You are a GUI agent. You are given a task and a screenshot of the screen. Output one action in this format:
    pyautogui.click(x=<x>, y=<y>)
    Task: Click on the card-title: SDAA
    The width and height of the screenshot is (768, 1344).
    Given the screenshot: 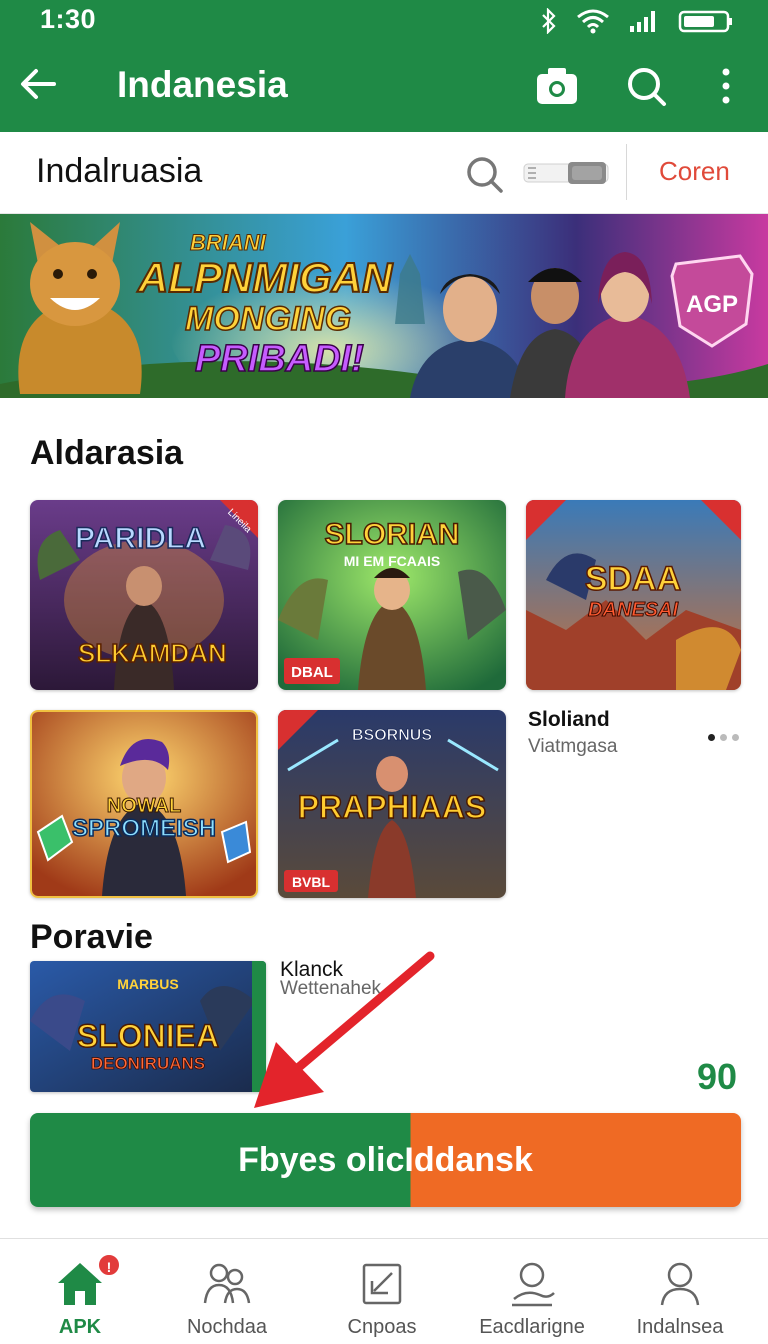 What is the action you would take?
    pyautogui.click(x=633, y=579)
    